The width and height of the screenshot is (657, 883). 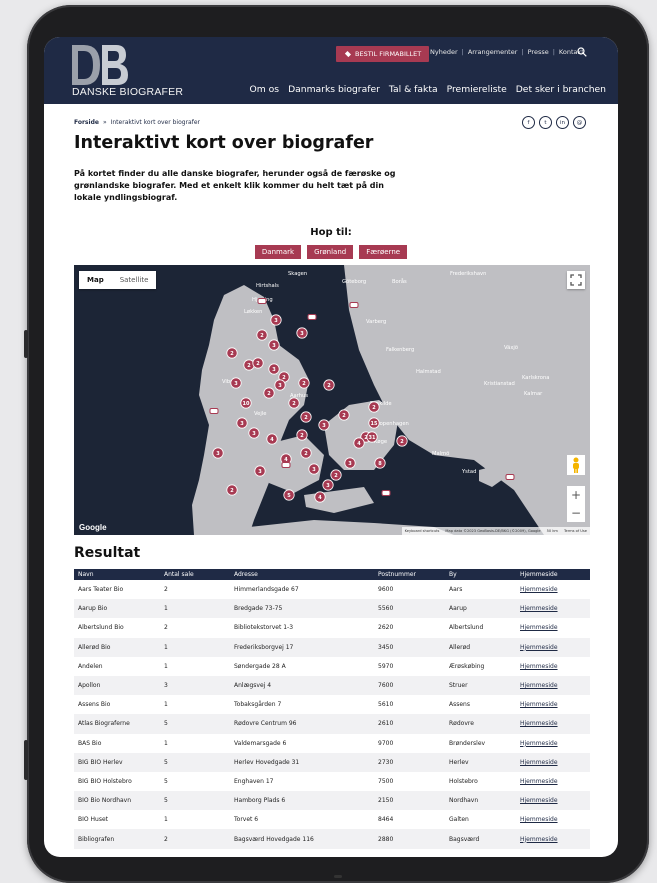 I want to click on cell-city: Brønderslev, so click(x=467, y=743).